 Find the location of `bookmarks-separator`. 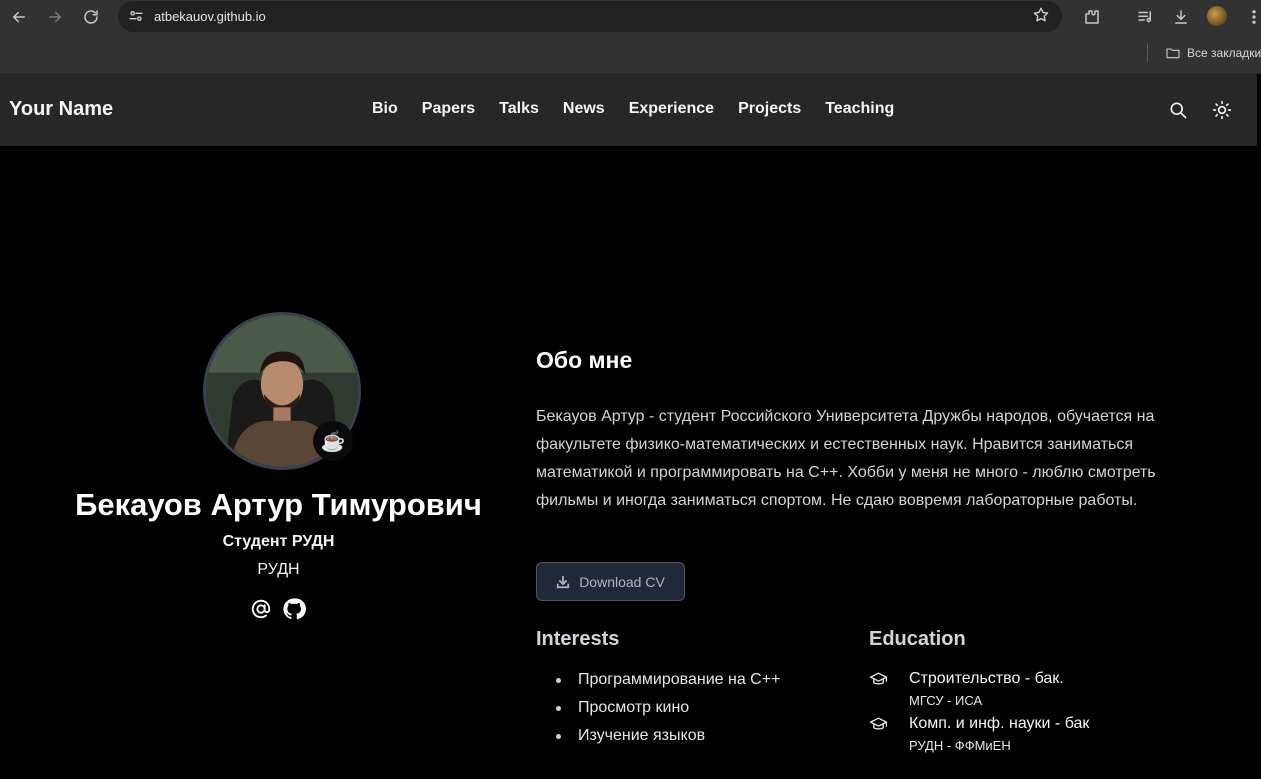

bookmarks-separator is located at coordinates (1147, 53).